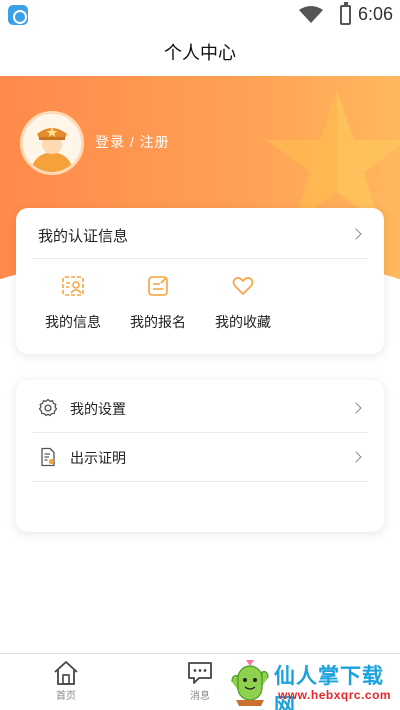  I want to click on tab-home: 首页, so click(66, 683).